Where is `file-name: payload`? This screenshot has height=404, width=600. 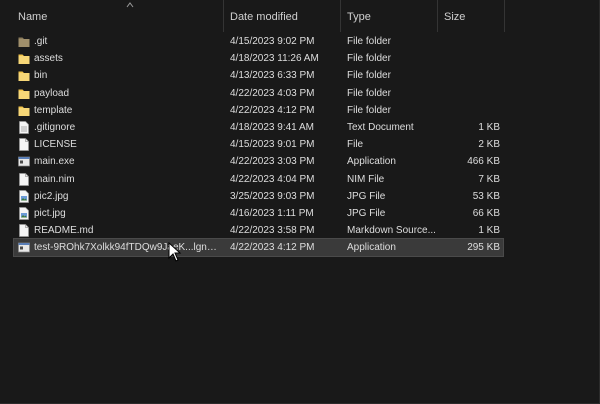 file-name: payload is located at coordinates (52, 93).